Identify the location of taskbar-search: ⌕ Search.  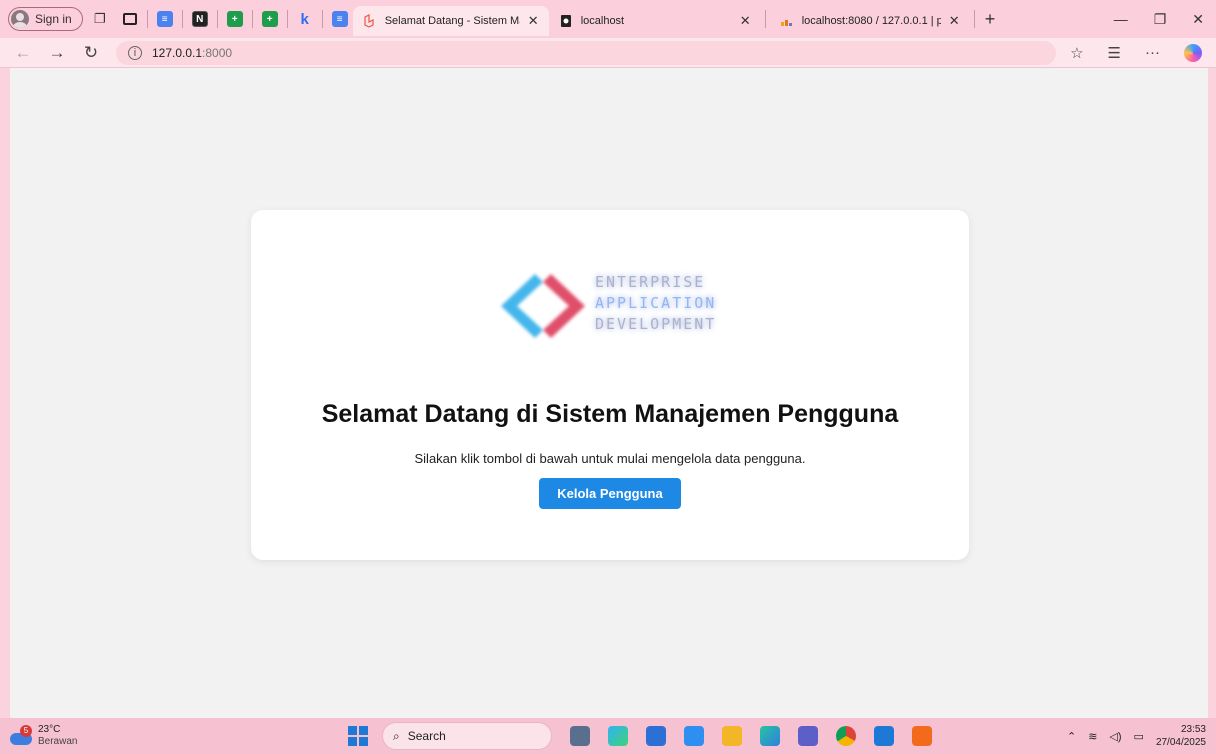
(467, 736).